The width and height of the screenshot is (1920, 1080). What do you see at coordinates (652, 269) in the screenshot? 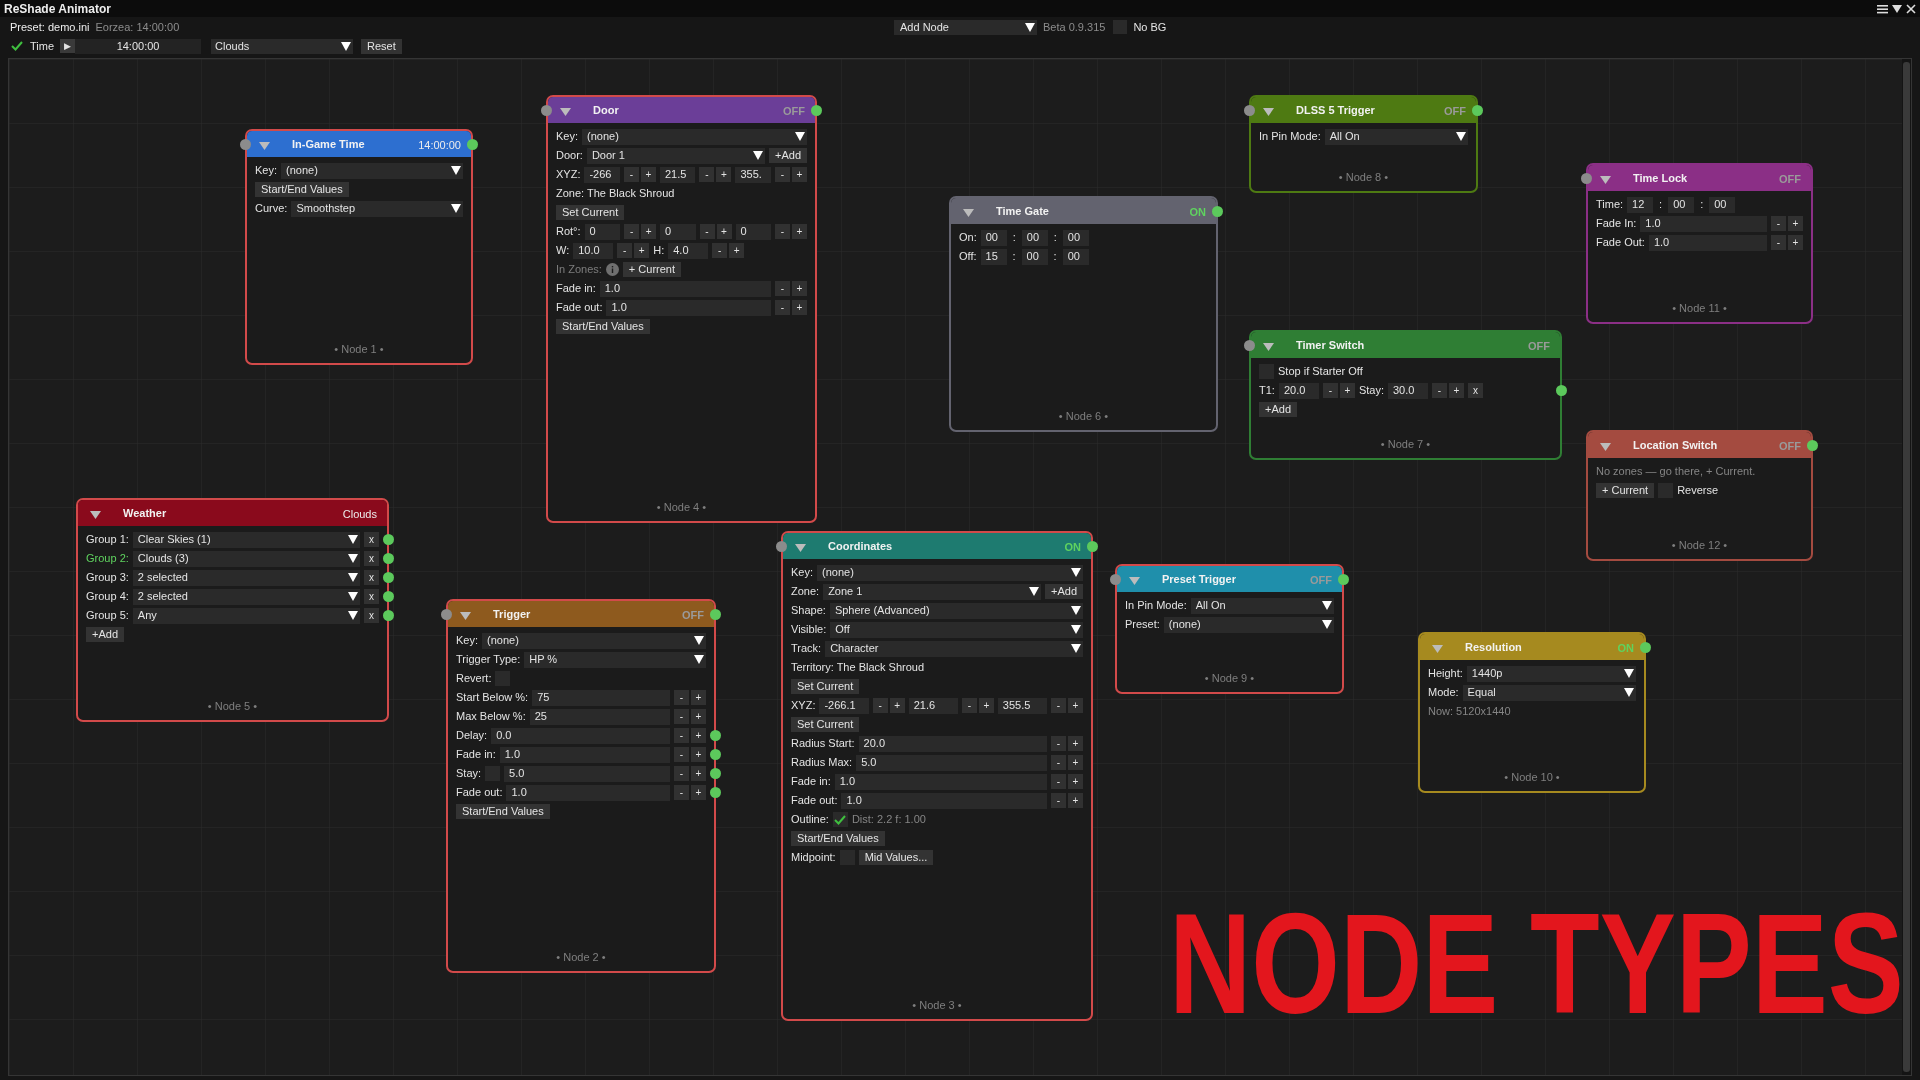
I see `action-button: + Current` at bounding box center [652, 269].